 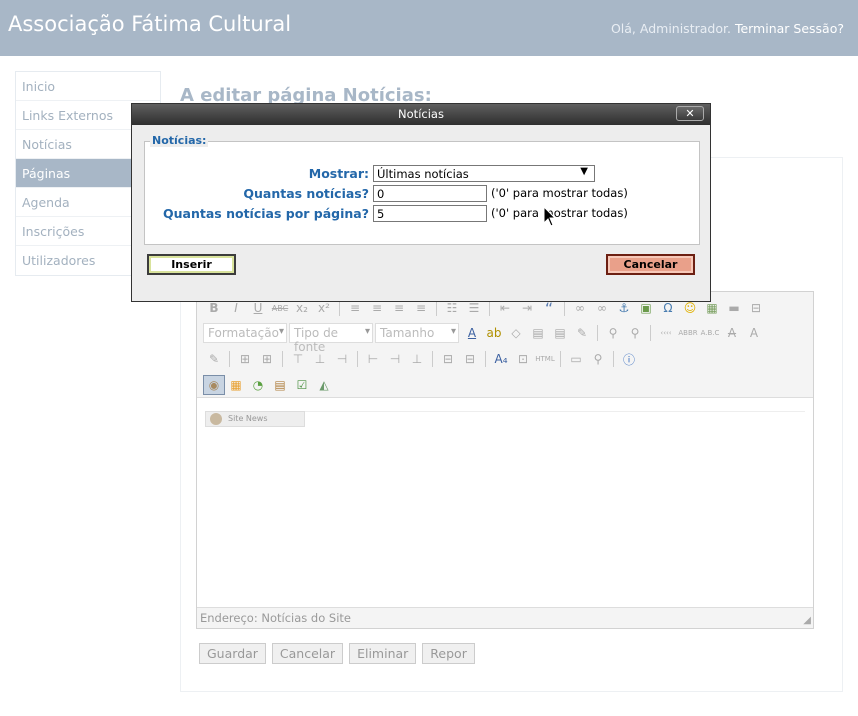 What do you see at coordinates (734, 308) in the screenshot?
I see `horizontal-rule-icon: ▬` at bounding box center [734, 308].